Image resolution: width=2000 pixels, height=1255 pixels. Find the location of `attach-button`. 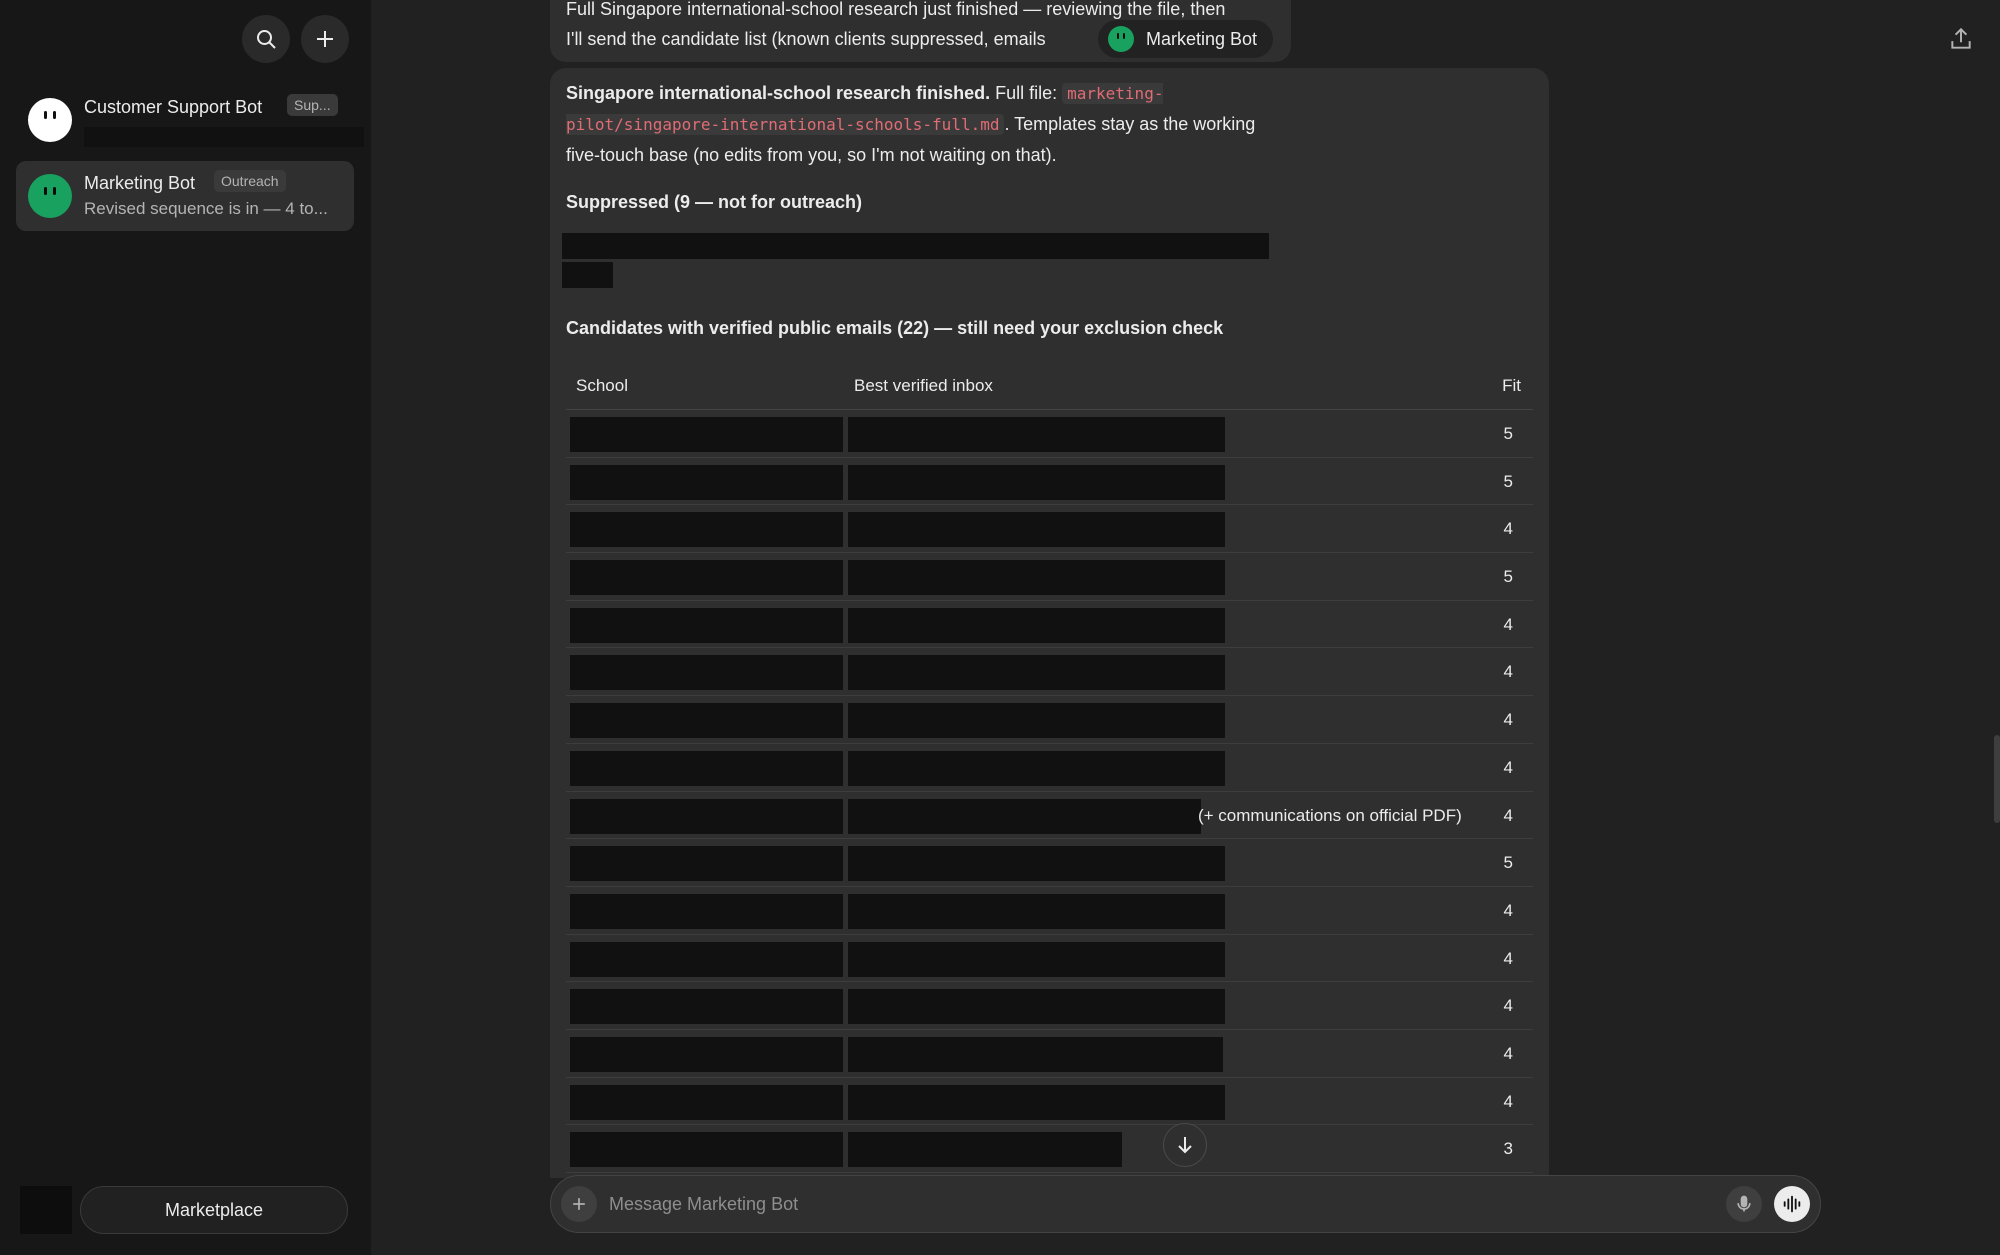

attach-button is located at coordinates (579, 1204).